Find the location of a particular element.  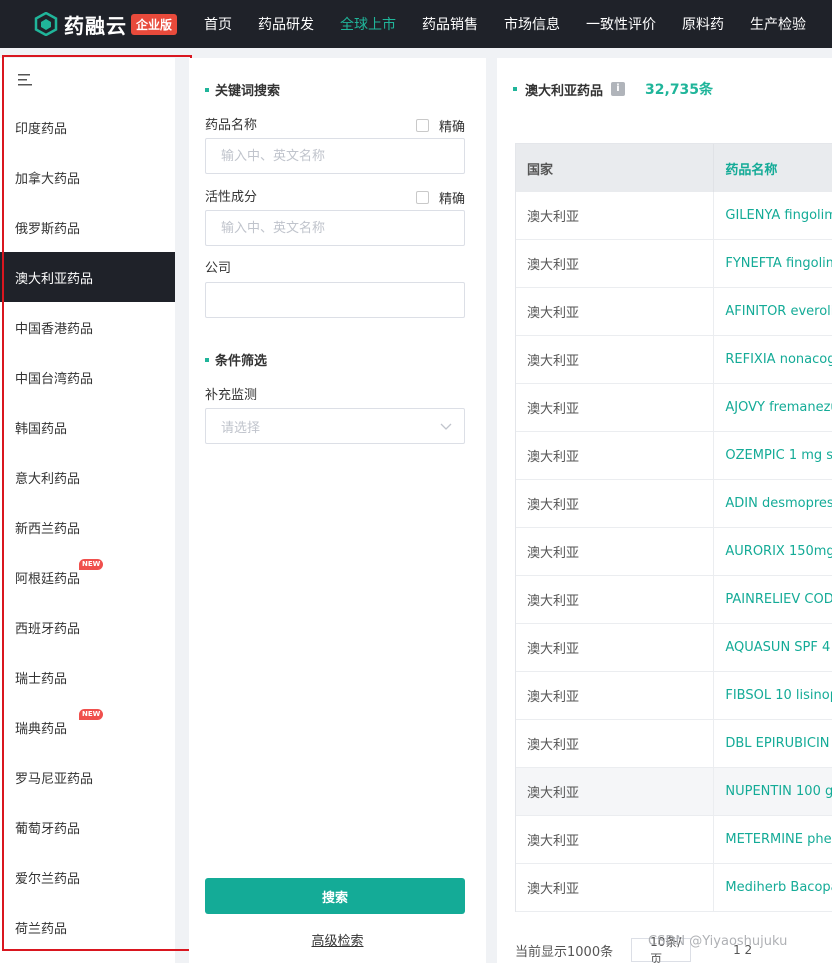

drug-name-link: ADIN desmopressin is located at coordinates (773, 503).